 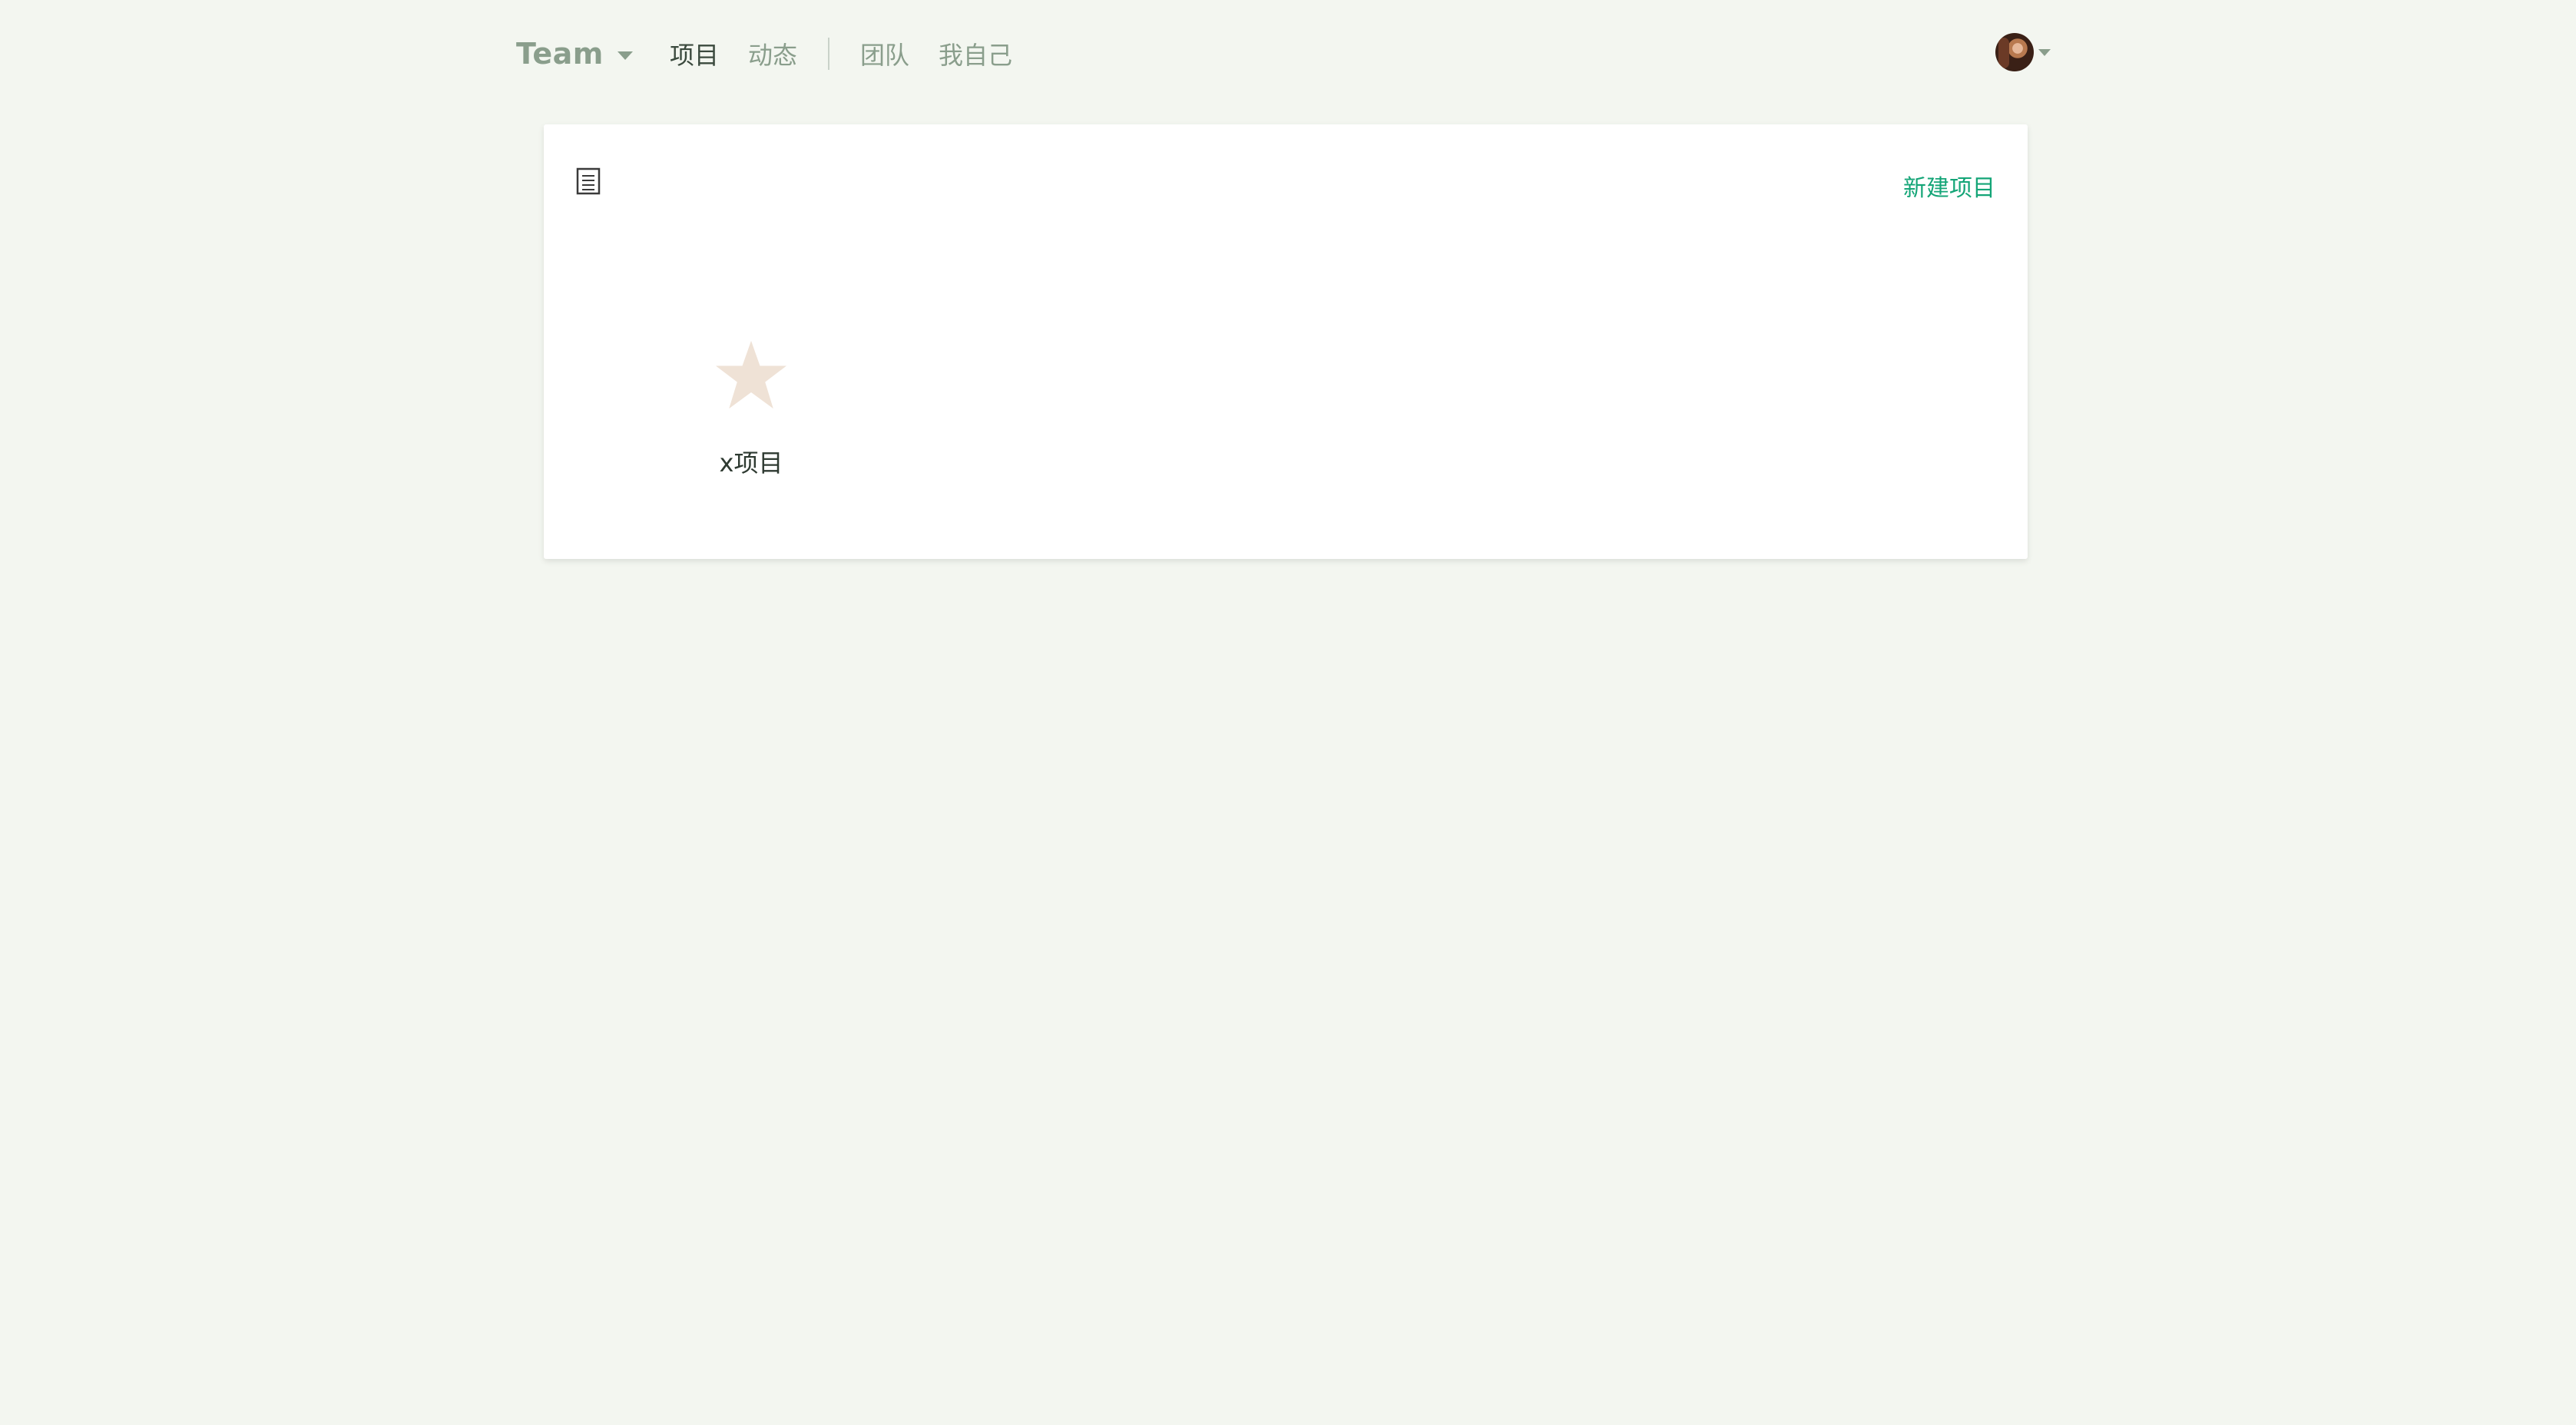 What do you see at coordinates (772, 54) in the screenshot?
I see `nav-item-activity: 动态` at bounding box center [772, 54].